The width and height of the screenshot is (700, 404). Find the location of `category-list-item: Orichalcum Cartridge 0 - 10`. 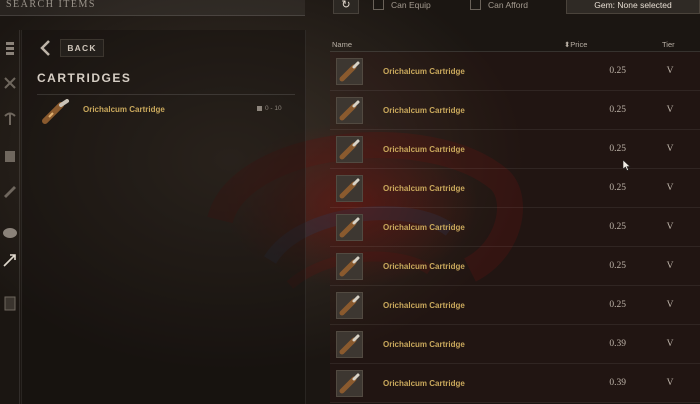

category-list-item: Orichalcum Cartridge 0 - 10 is located at coordinates (166, 110).